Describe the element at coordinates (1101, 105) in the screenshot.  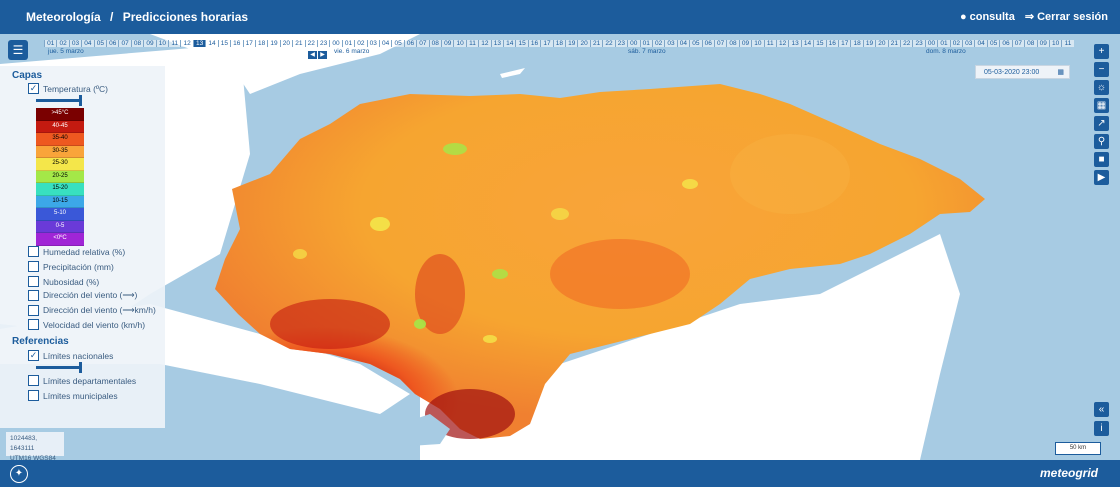
I see `grid-icon: ▦` at that location.